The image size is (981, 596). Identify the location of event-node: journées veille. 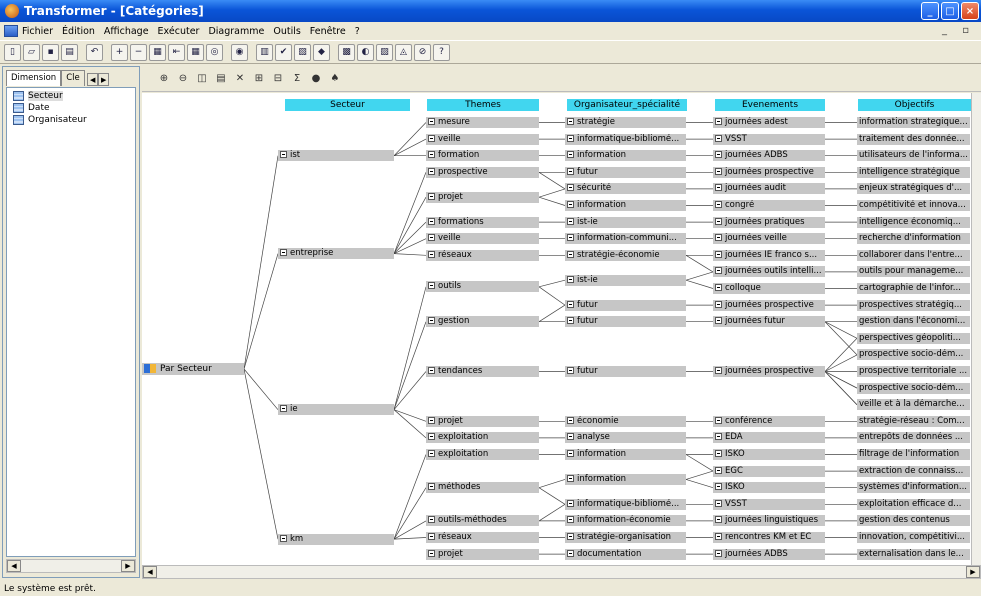
(769, 239).